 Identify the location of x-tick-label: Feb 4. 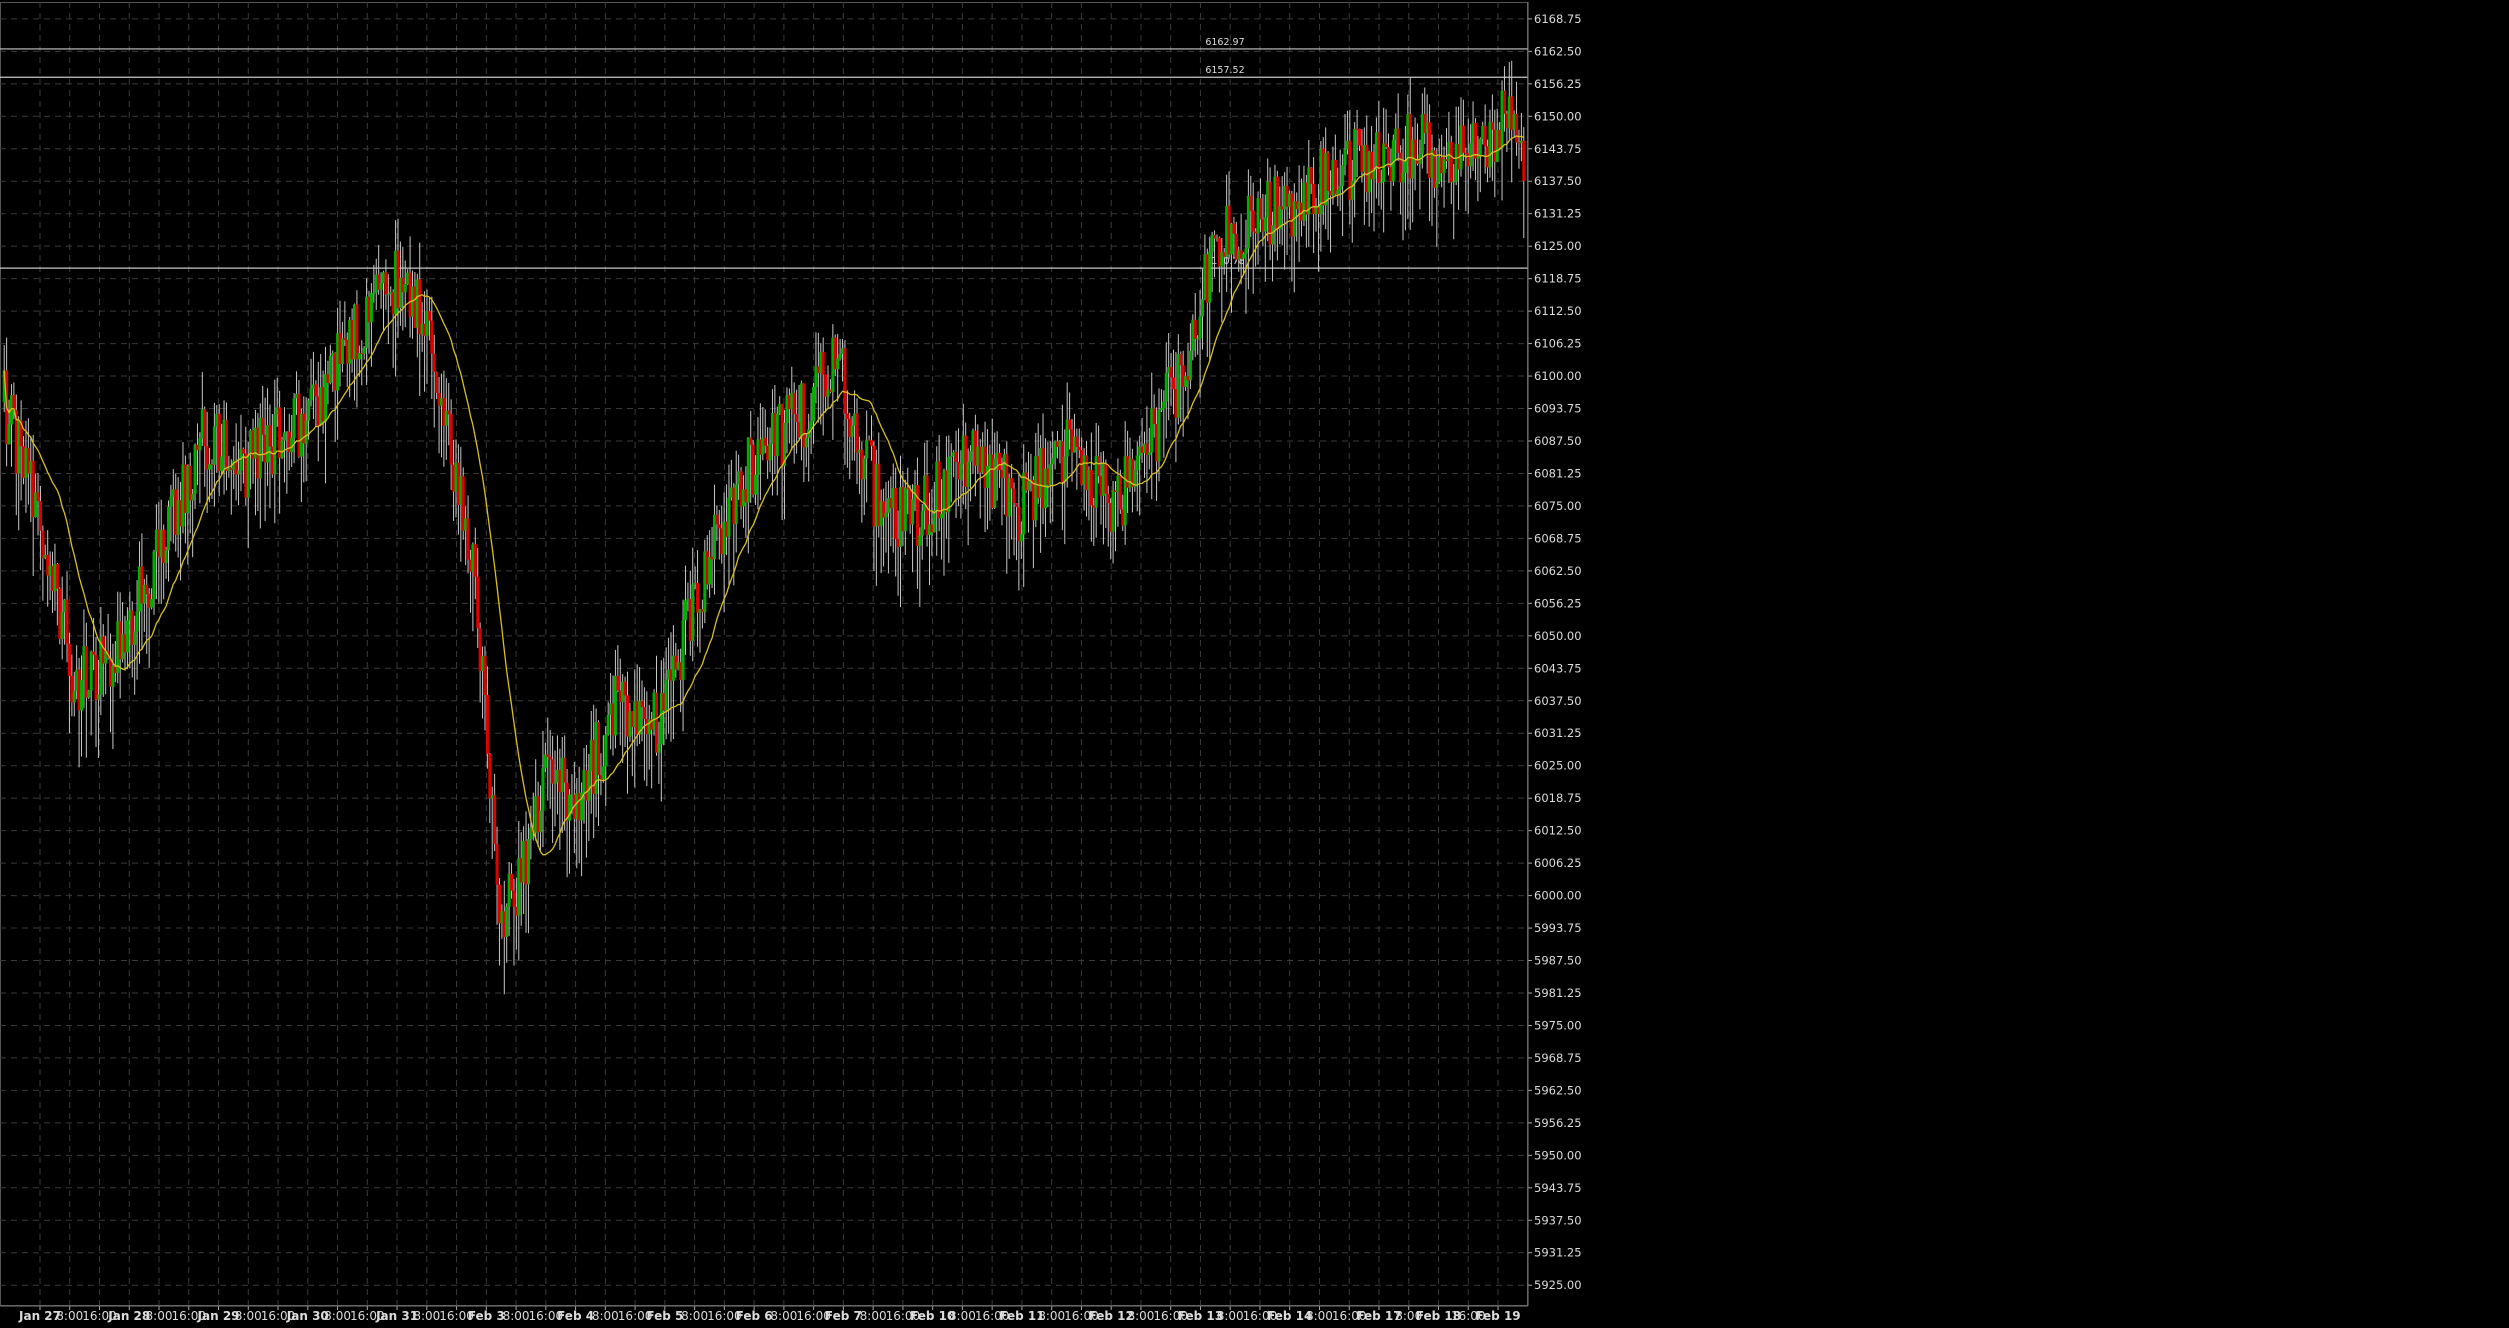
(575, 1316).